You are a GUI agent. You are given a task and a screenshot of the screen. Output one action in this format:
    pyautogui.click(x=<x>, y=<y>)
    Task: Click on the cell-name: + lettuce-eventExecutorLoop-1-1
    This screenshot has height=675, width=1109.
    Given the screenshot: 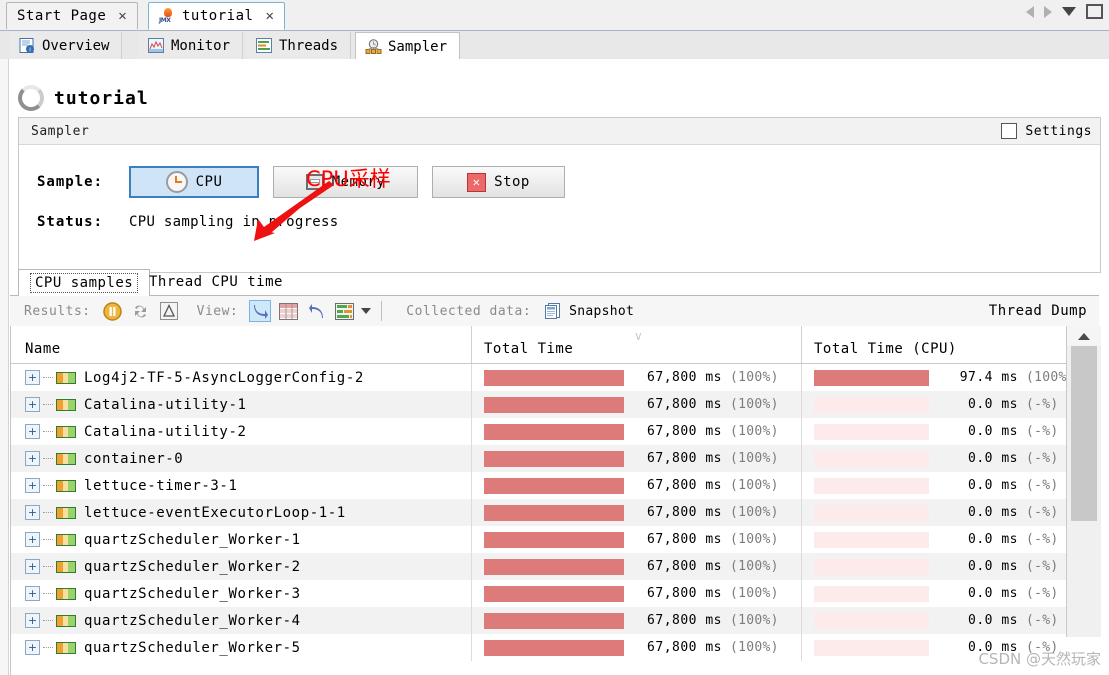 What is the action you would take?
    pyautogui.click(x=241, y=512)
    